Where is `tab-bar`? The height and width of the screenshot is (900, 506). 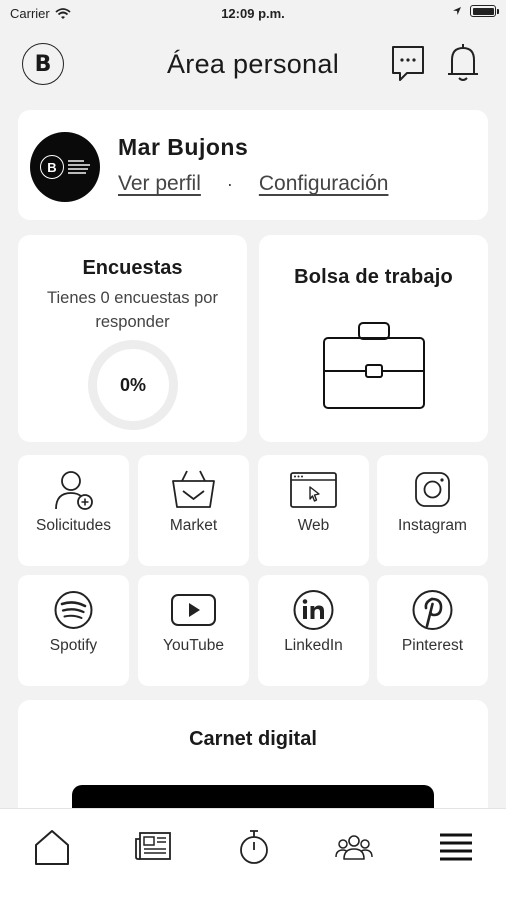
tab-bar is located at coordinates (253, 854).